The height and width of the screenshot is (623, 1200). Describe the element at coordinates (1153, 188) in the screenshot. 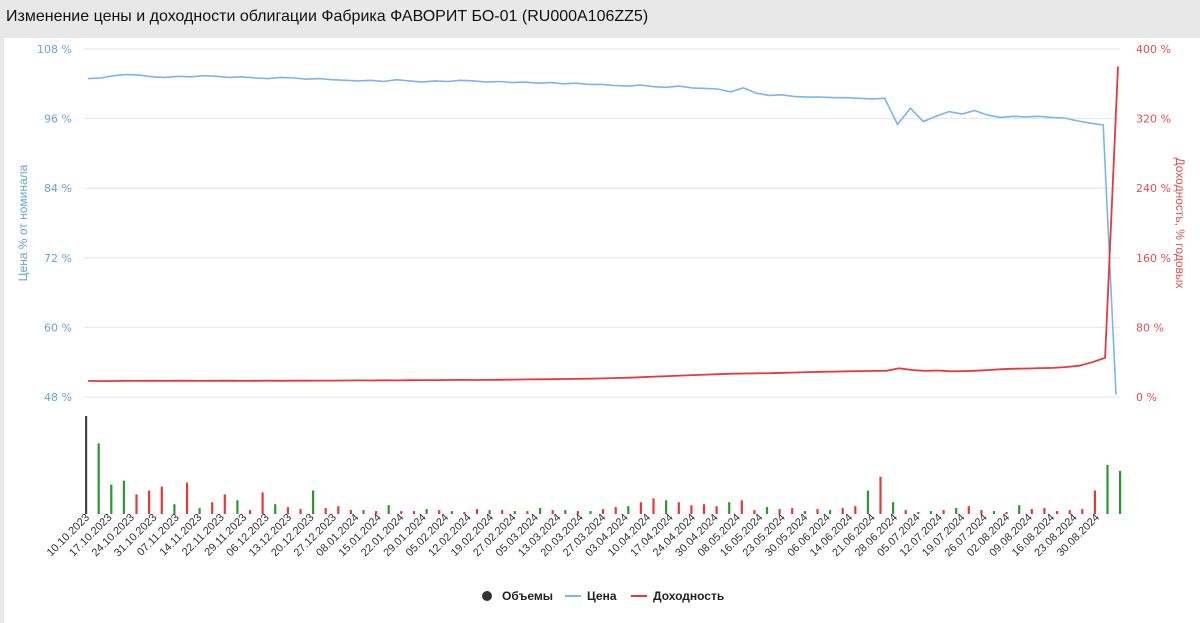

I see `right-tick-label: 240 %` at that location.